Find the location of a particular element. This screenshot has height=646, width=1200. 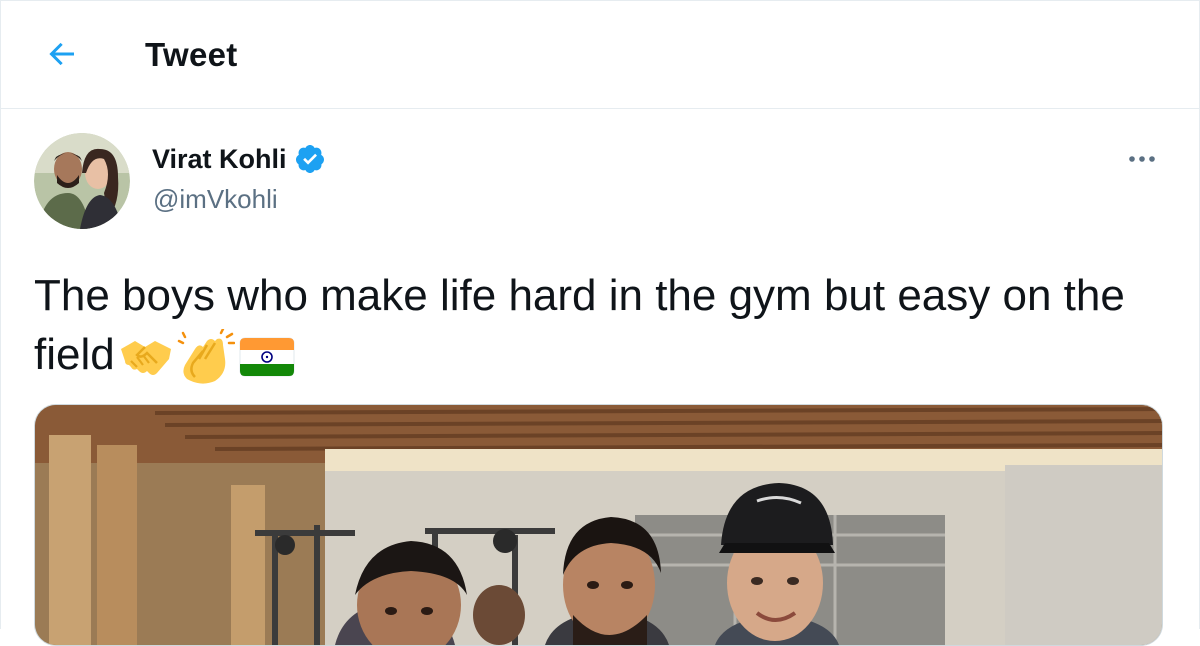

page-title: Tweet is located at coordinates (191, 54).